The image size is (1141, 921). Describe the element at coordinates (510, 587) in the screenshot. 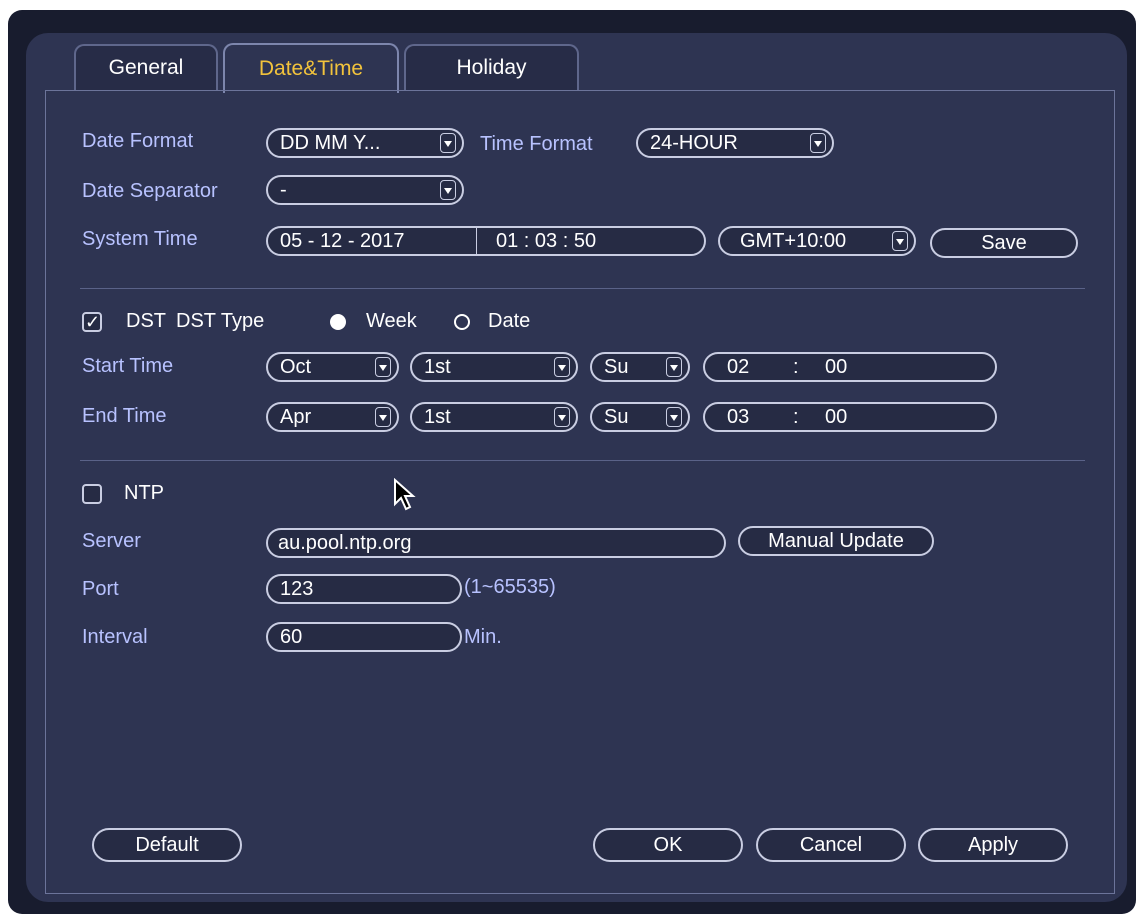

I see `port-range-hint: (1~65535)` at that location.